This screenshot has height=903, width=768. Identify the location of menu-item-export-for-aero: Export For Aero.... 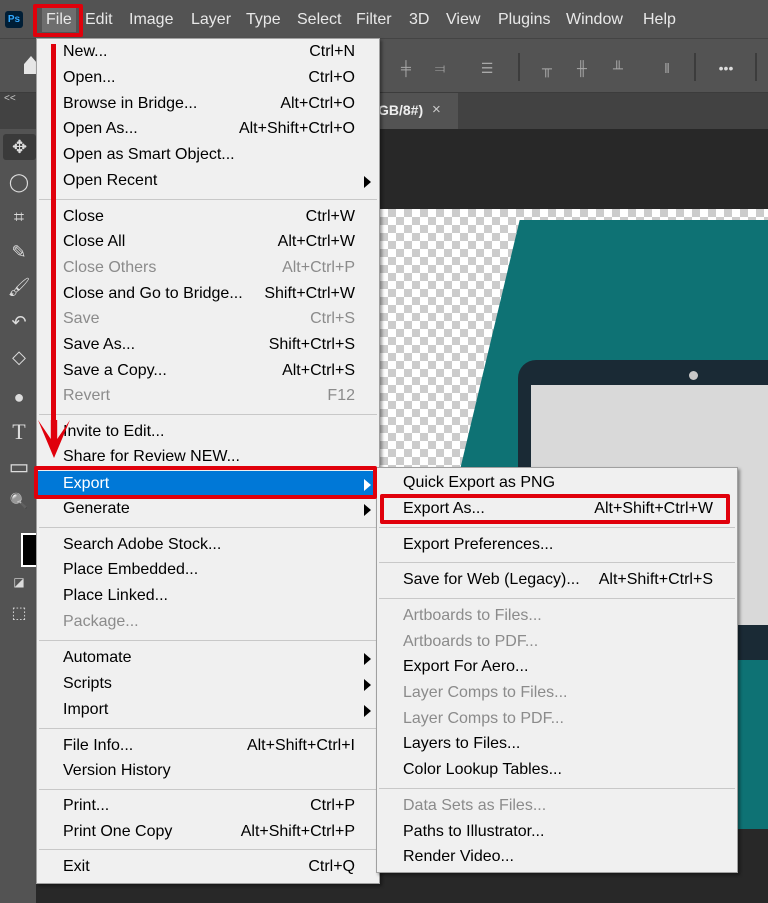
(557, 667).